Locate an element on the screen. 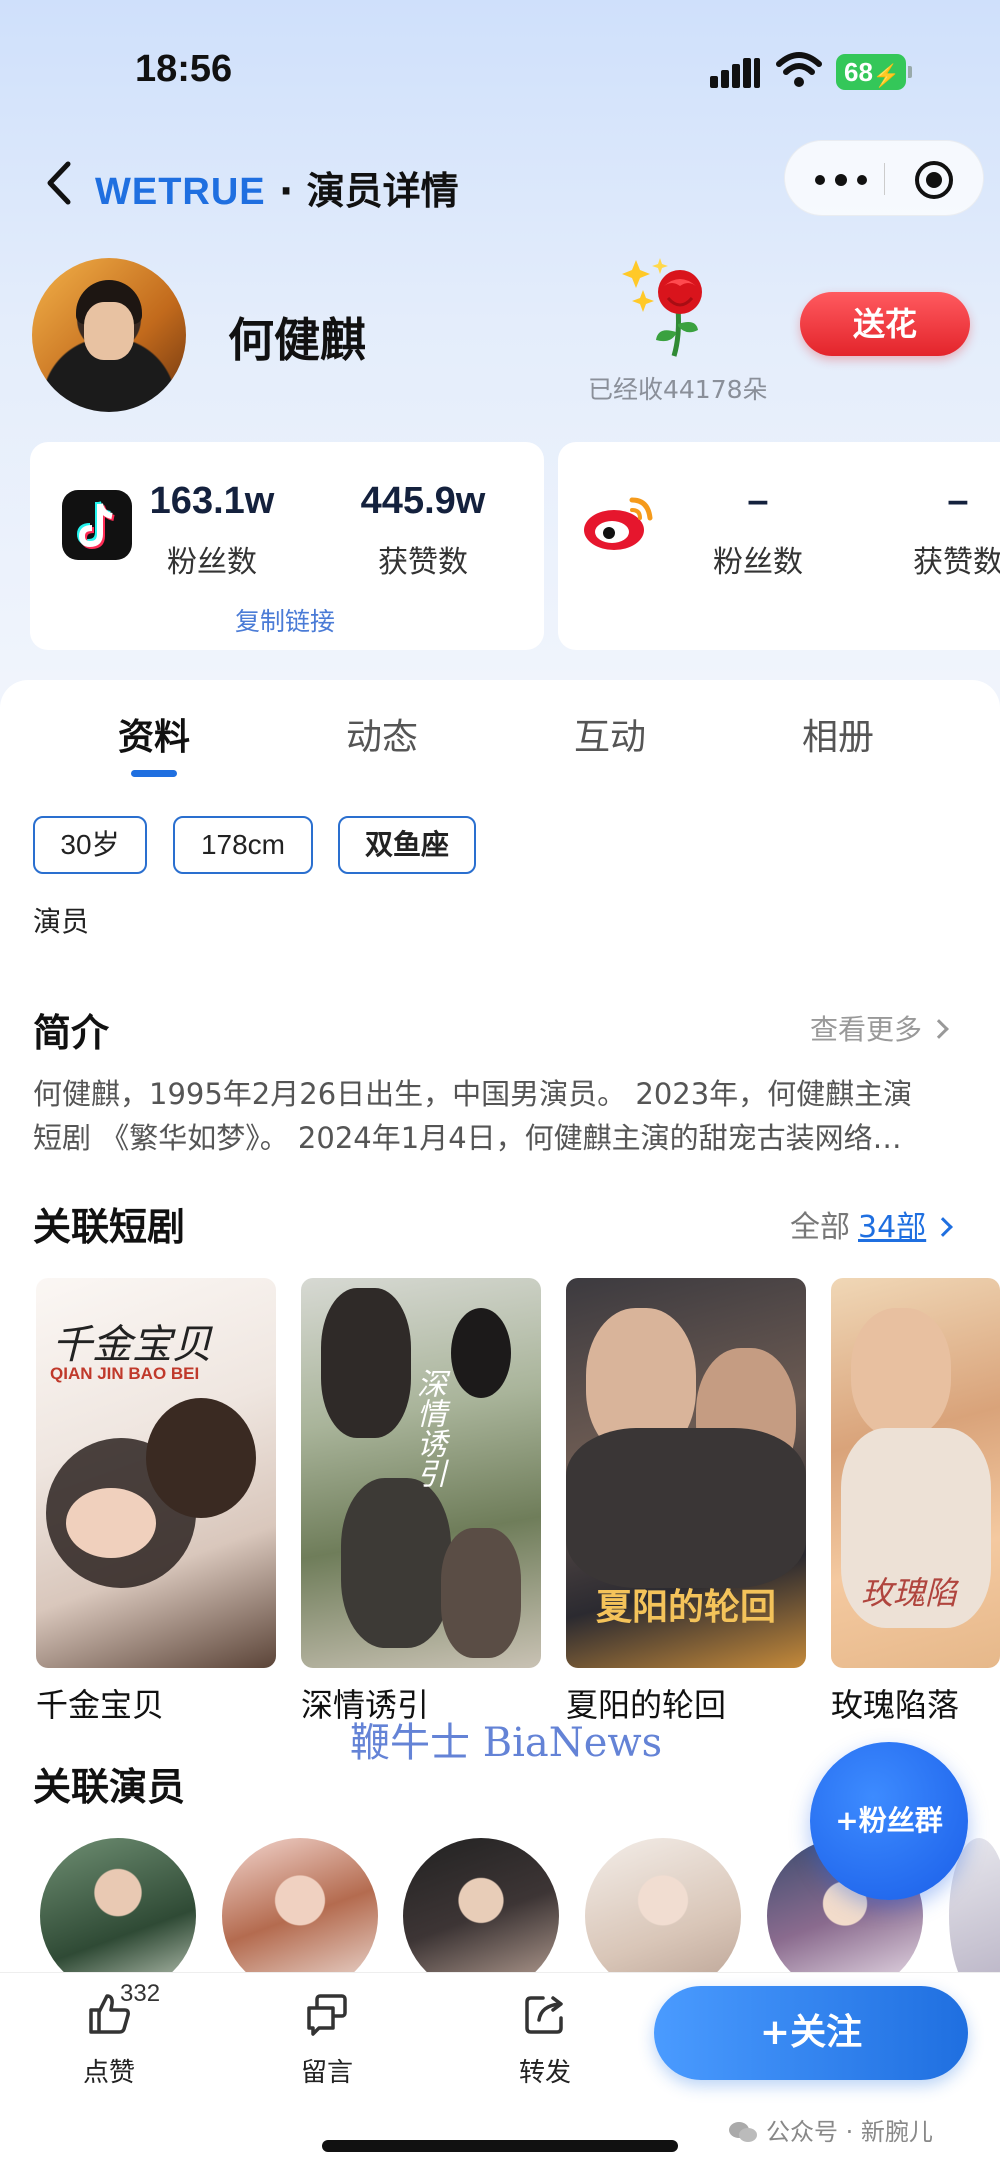 The width and height of the screenshot is (1000, 2172). flowers-received-count: 已经收44178朵 is located at coordinates (678, 389).